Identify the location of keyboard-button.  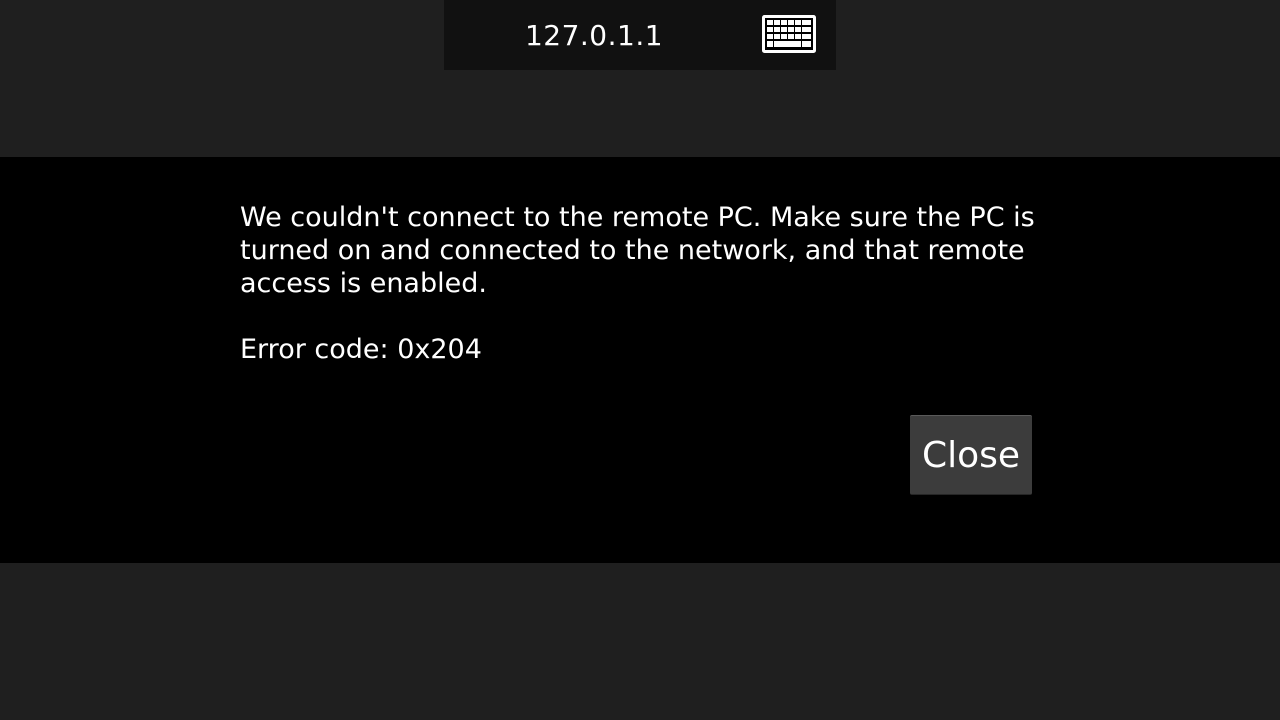
(789, 34).